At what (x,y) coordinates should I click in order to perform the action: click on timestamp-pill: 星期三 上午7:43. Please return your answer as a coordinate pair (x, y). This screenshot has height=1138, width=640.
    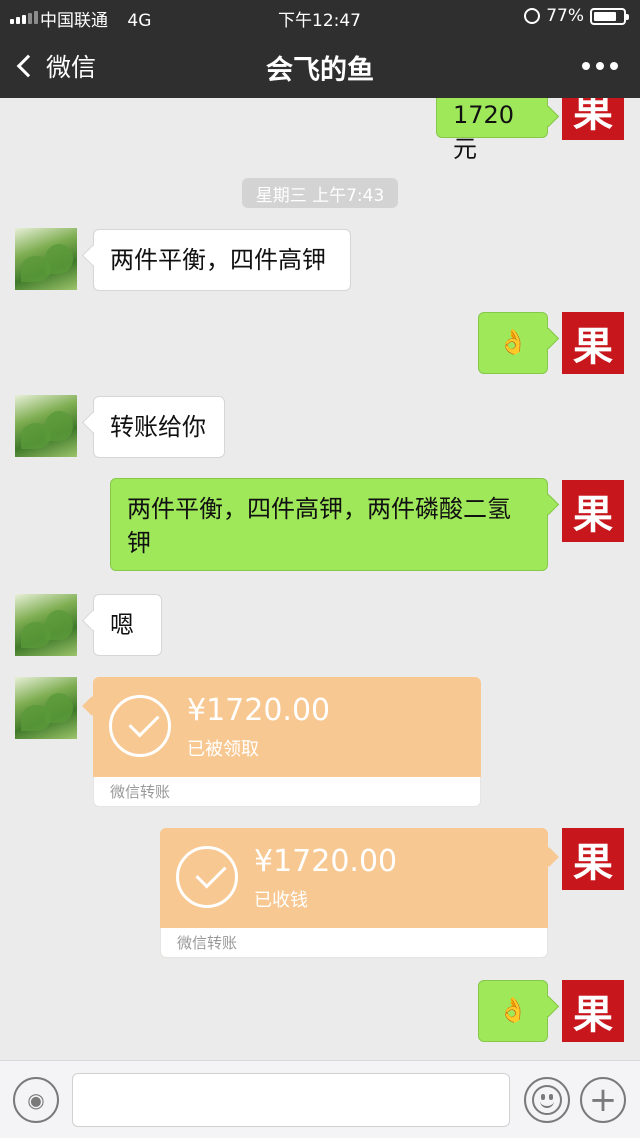
    Looking at the image, I should click on (320, 193).